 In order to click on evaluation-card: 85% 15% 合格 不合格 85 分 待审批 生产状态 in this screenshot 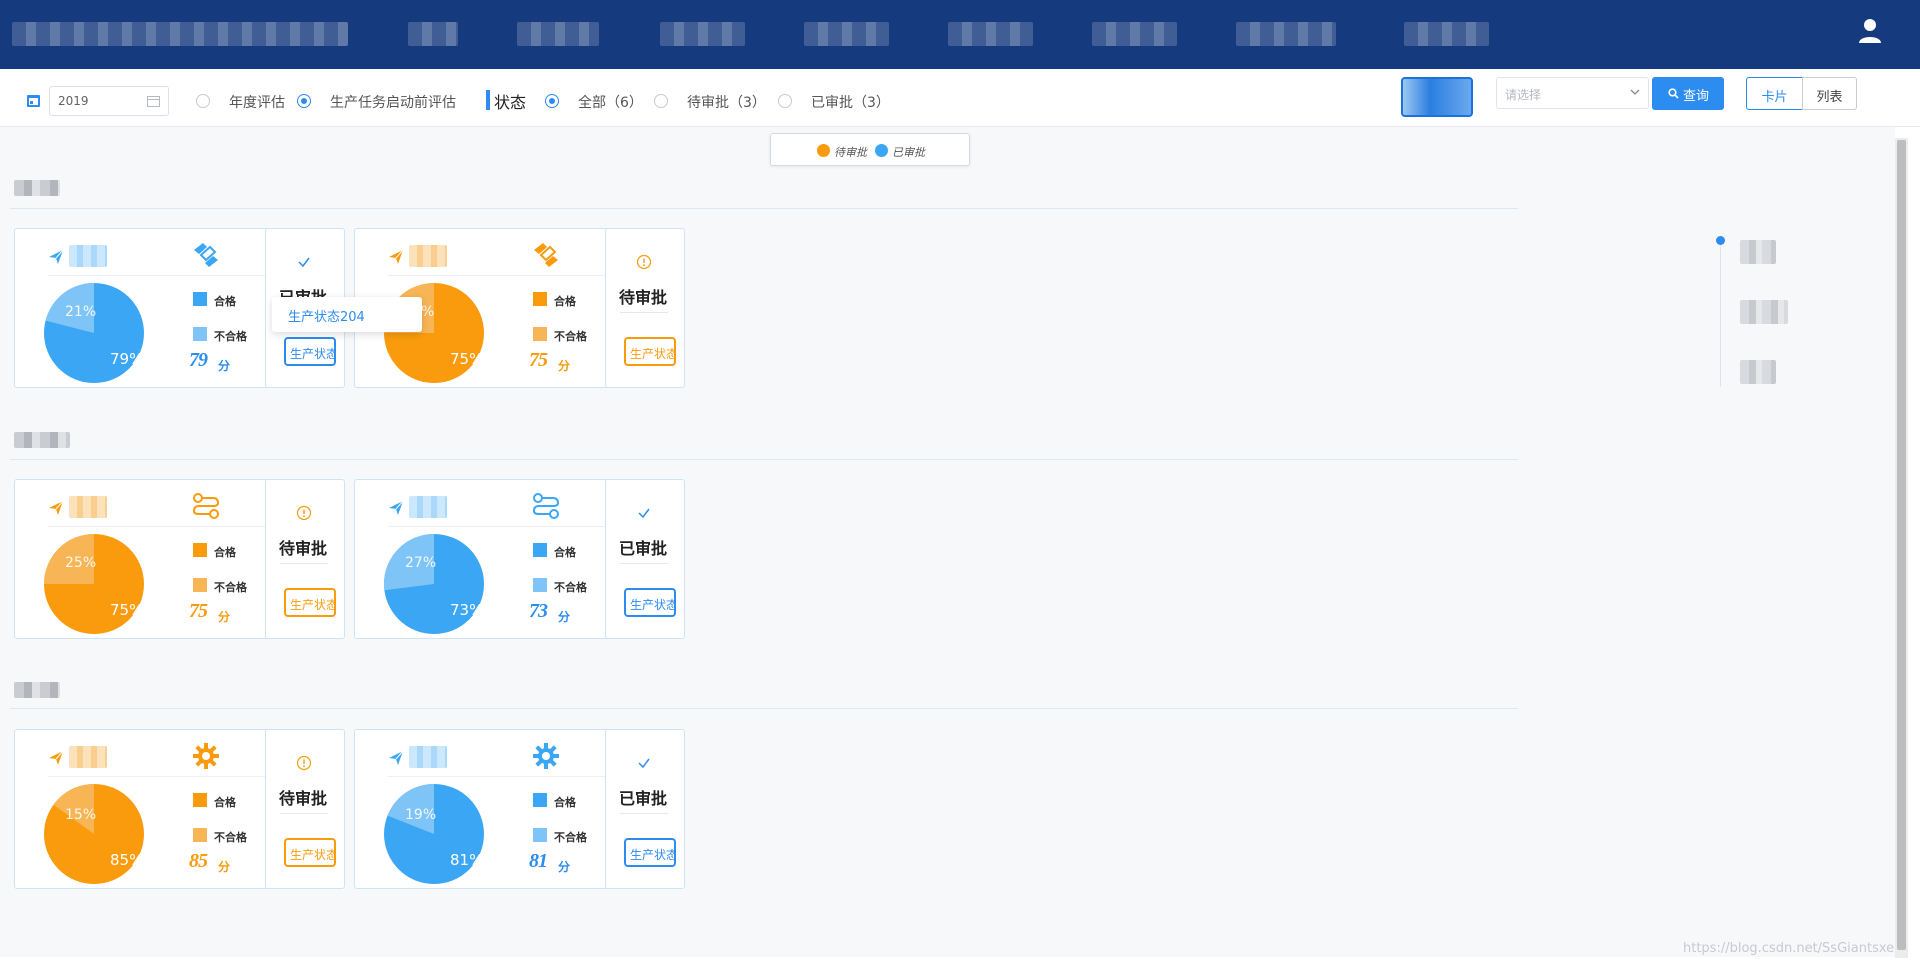, I will do `click(179, 809)`.